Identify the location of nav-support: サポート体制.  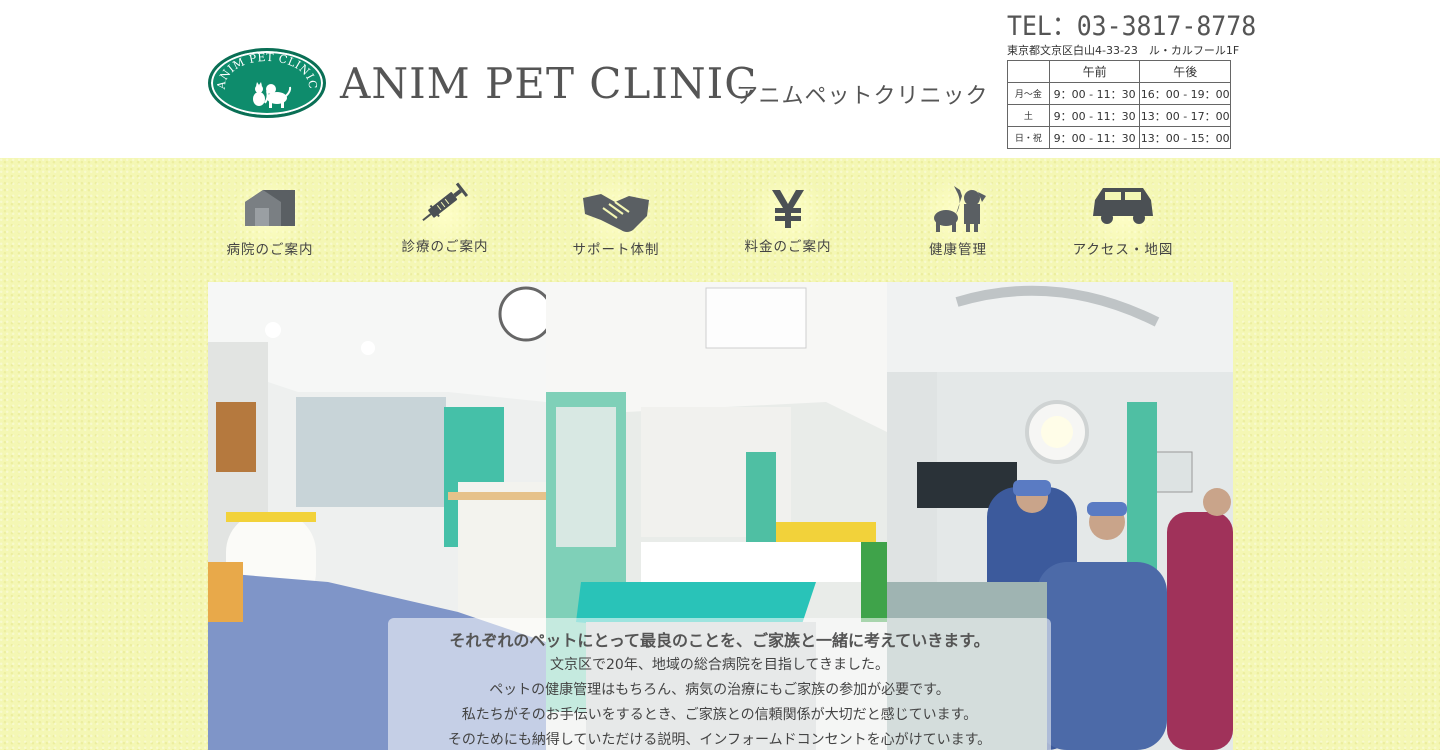
(616, 222).